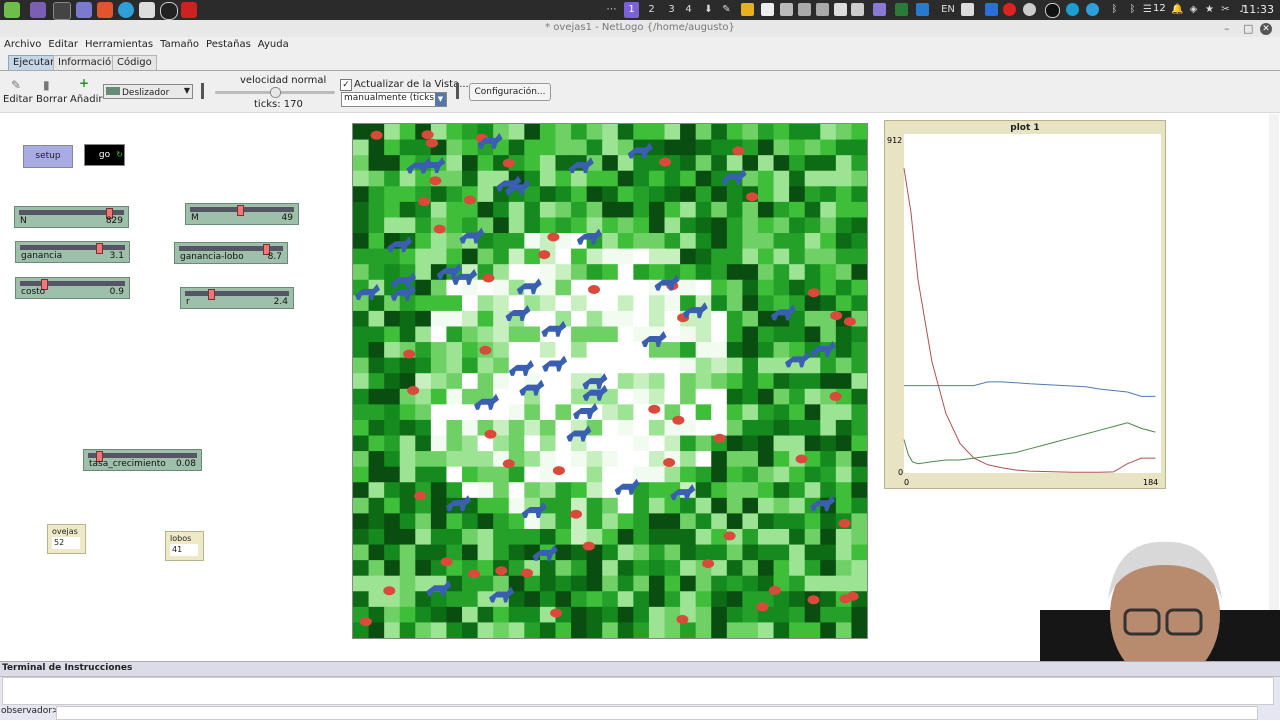 This screenshot has width=1280, height=723. I want to click on obs-icon, so click(169, 11).